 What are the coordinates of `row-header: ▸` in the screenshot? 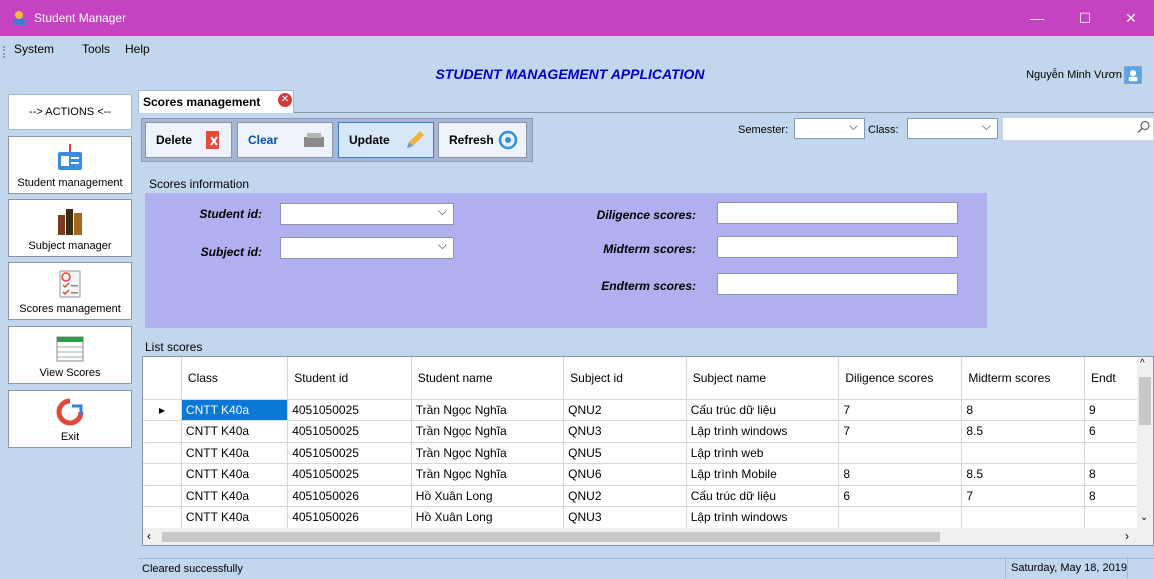 It's located at (162, 410).